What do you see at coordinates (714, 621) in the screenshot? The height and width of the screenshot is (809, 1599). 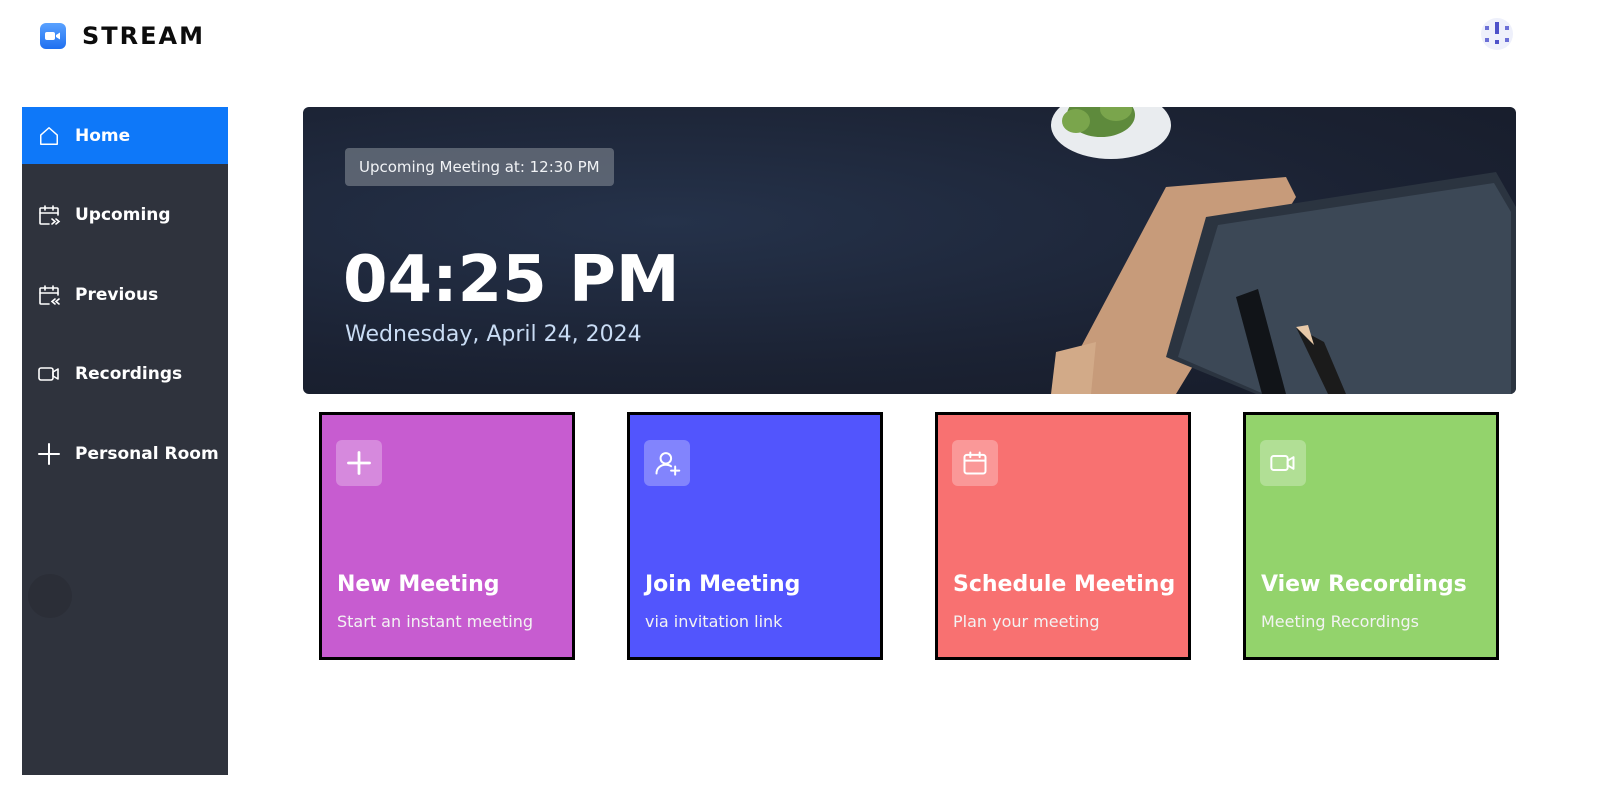 I see `card-subtitle: via invitation link` at bounding box center [714, 621].